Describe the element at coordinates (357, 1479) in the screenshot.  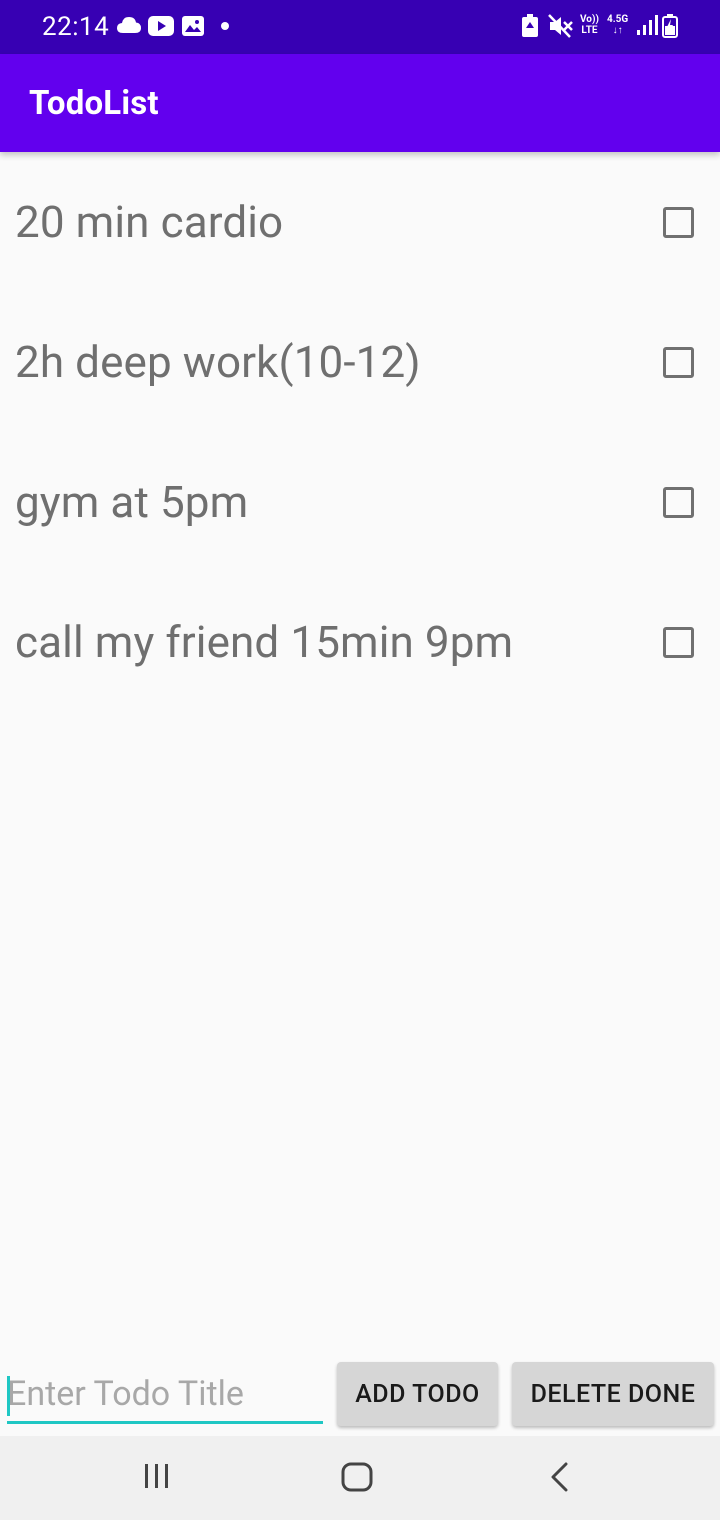
I see `home-icon` at that location.